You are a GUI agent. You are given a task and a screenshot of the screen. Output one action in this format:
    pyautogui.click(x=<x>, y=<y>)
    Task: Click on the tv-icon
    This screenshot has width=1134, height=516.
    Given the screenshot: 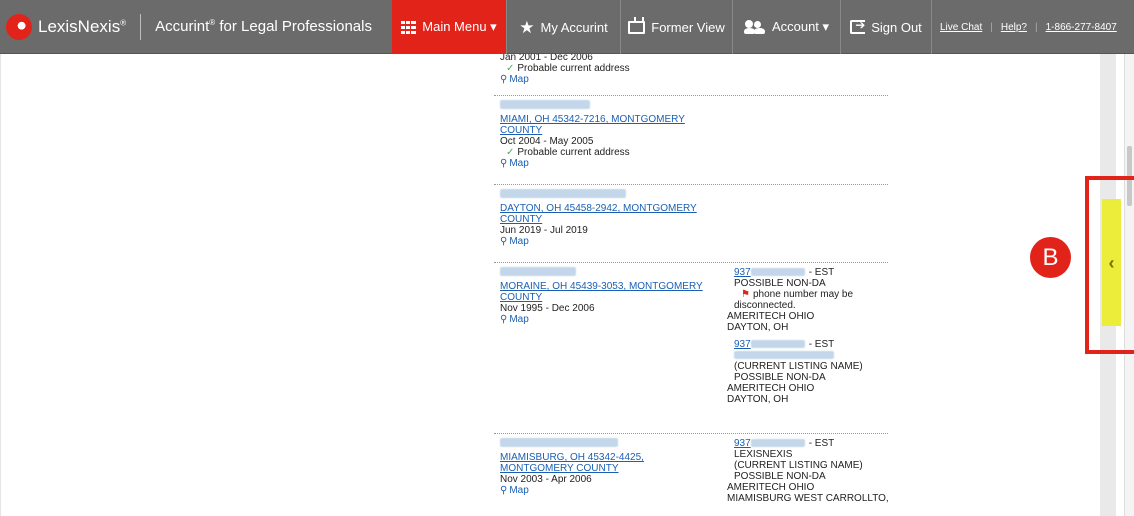 What is the action you would take?
    pyautogui.click(x=637, y=27)
    